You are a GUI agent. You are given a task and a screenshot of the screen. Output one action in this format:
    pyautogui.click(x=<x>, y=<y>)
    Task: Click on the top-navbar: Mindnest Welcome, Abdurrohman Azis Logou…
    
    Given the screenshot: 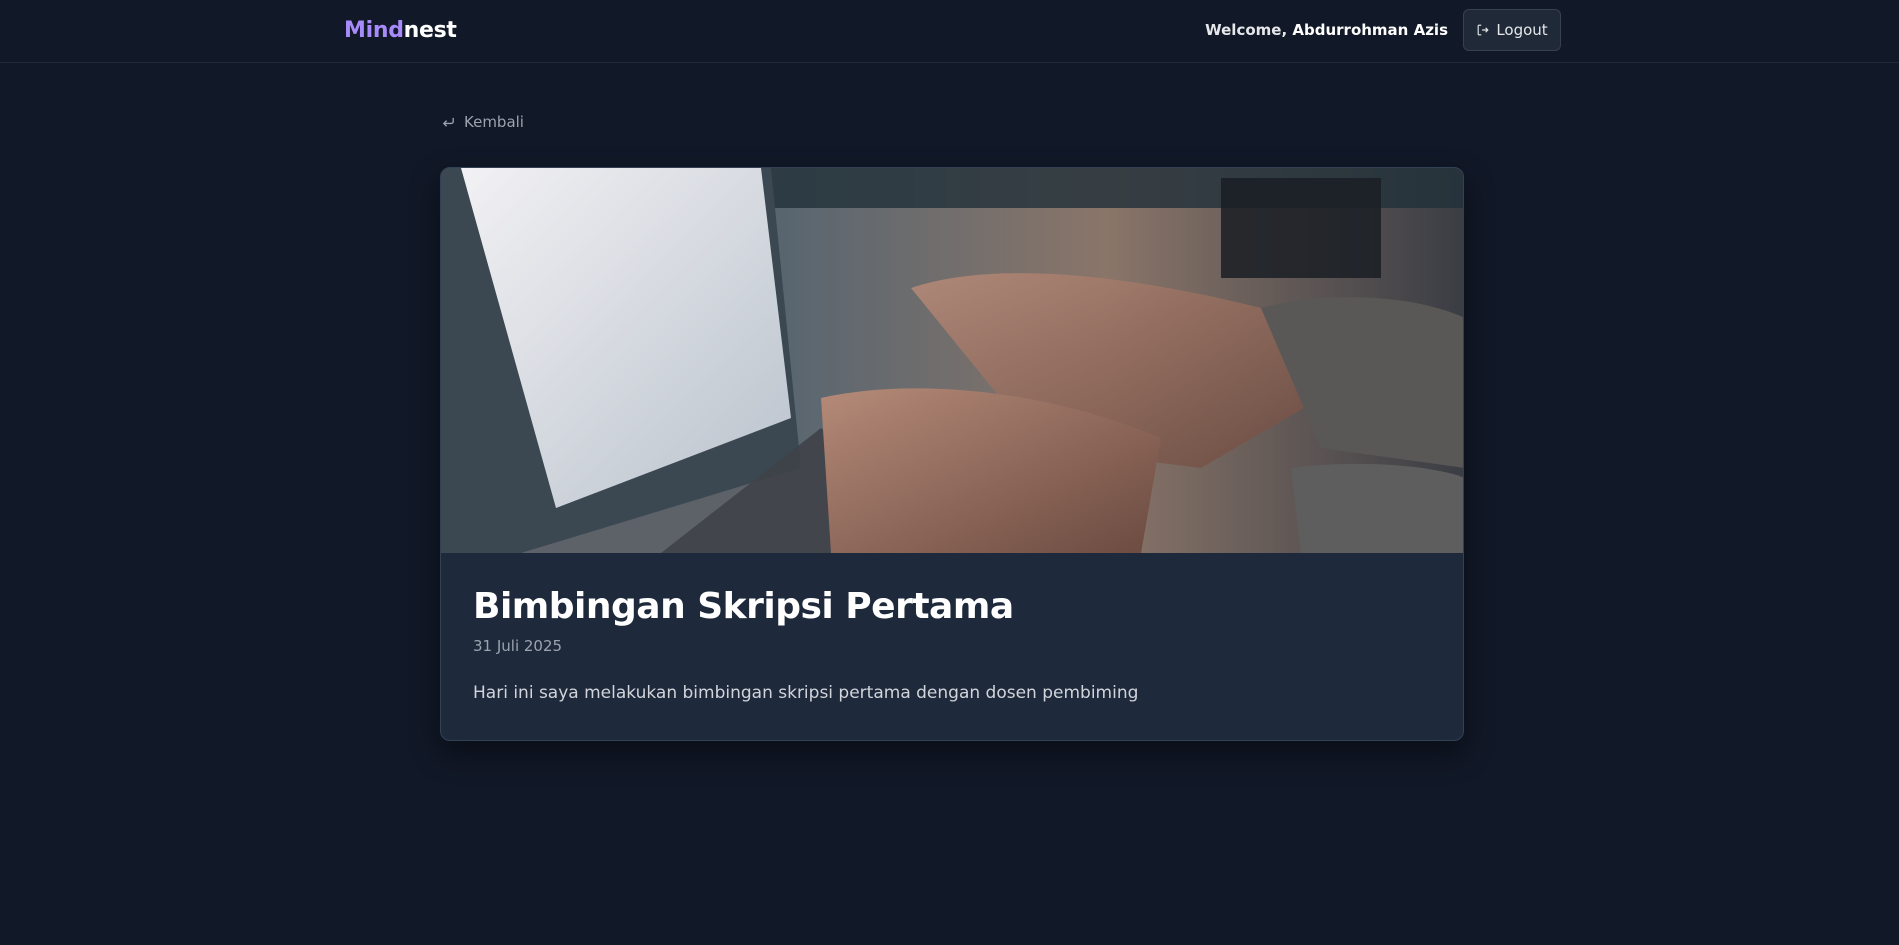 What is the action you would take?
    pyautogui.click(x=949, y=31)
    